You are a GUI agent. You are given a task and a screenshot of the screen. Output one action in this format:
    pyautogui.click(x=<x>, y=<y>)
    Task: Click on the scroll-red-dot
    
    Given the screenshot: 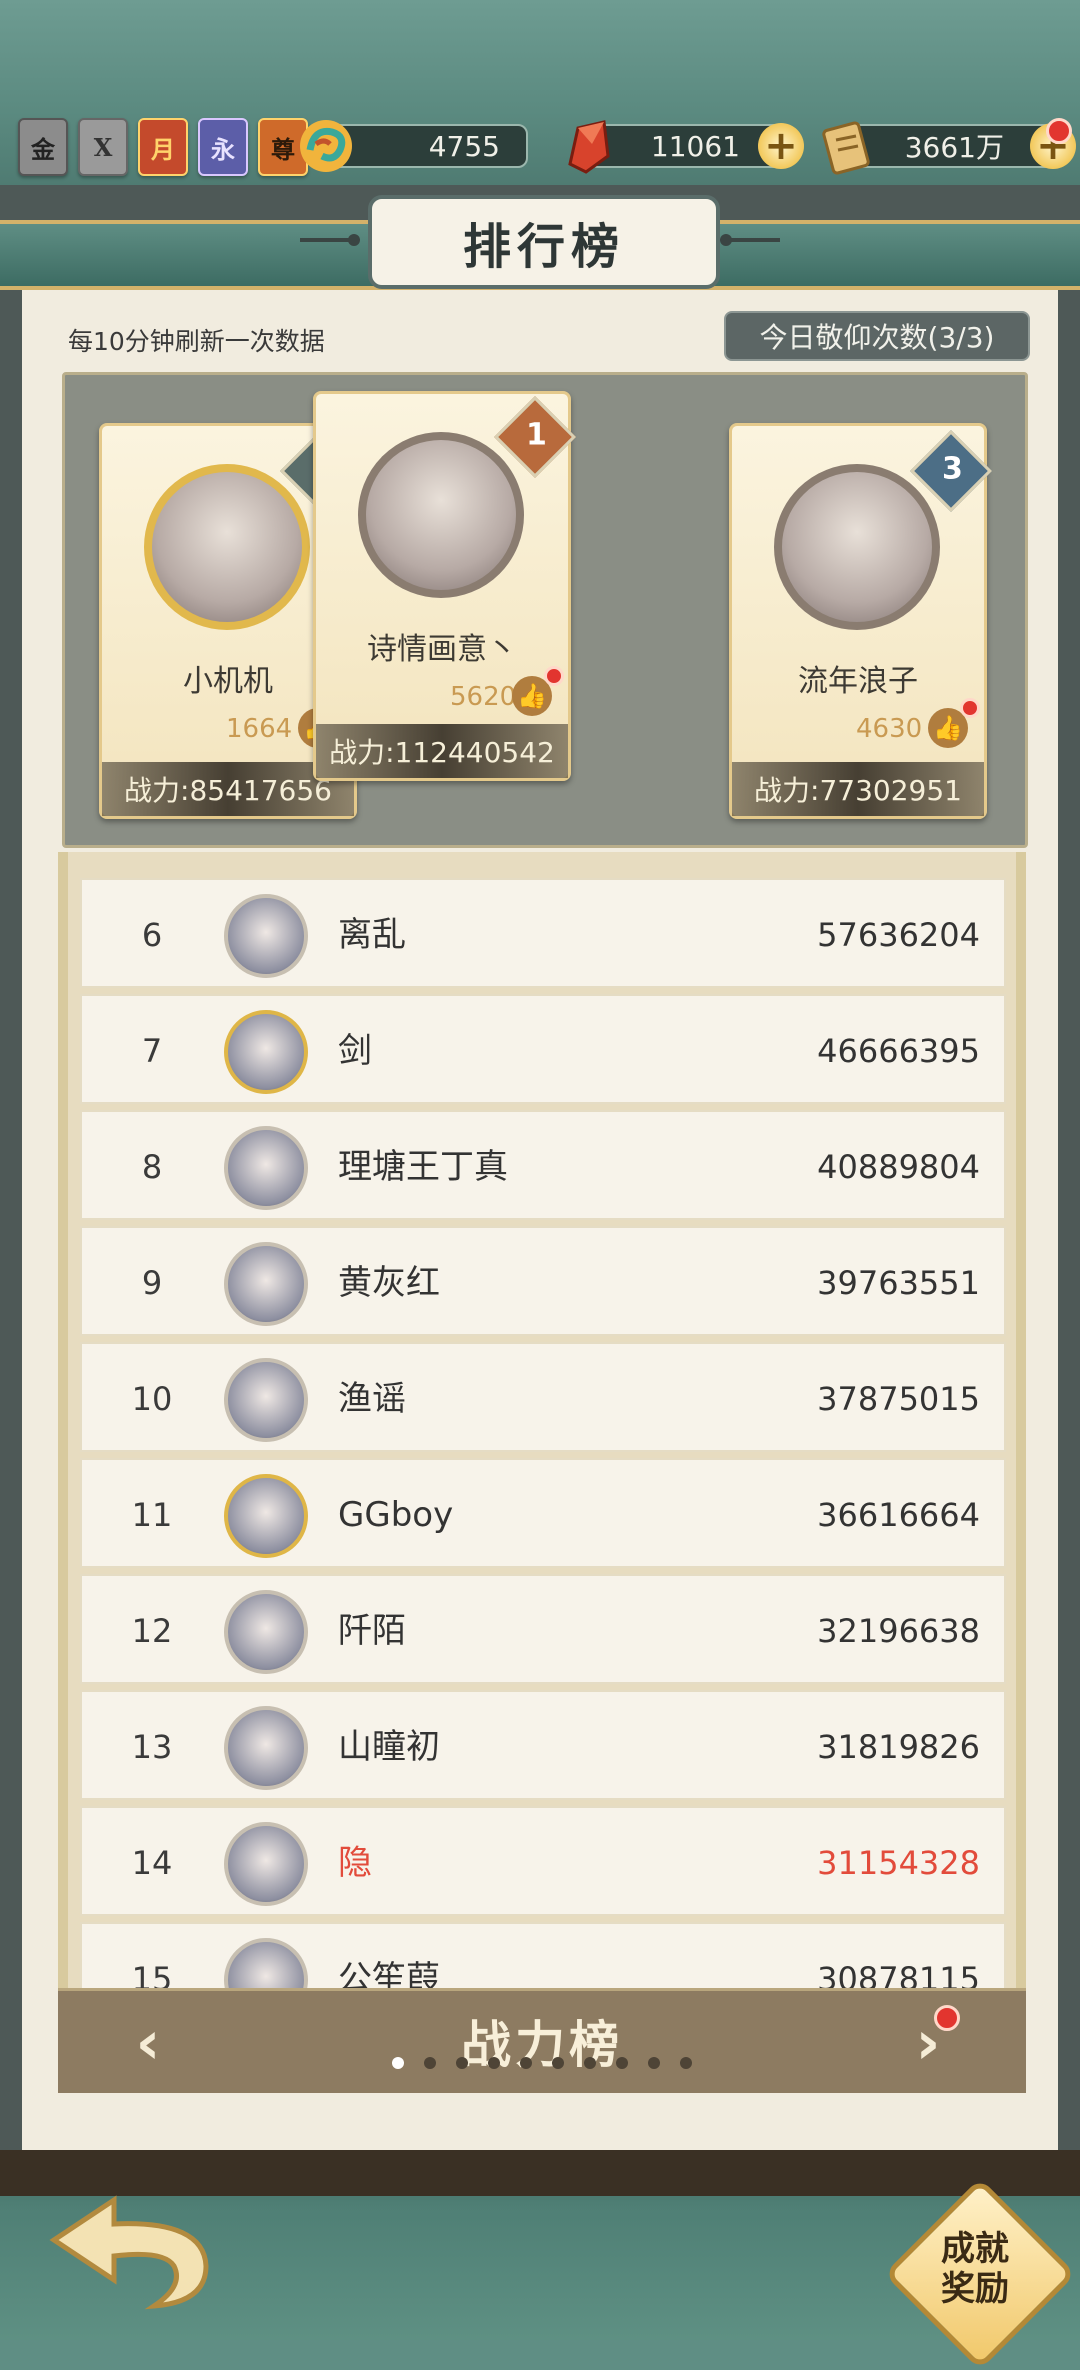 What is the action you would take?
    pyautogui.click(x=1059, y=131)
    